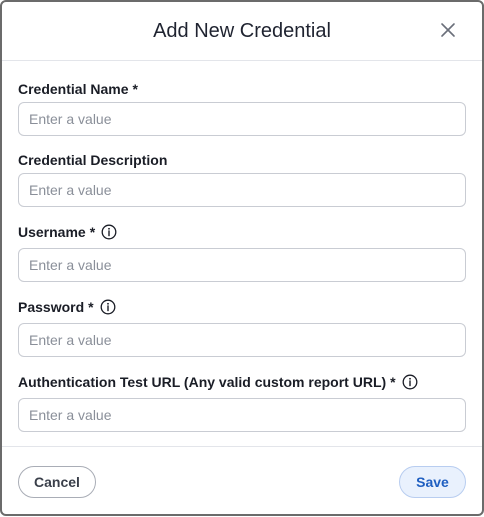 This screenshot has height=517, width=484. Describe the element at coordinates (73, 89) in the screenshot. I see `credential-name-label-text: Credential Name` at that location.